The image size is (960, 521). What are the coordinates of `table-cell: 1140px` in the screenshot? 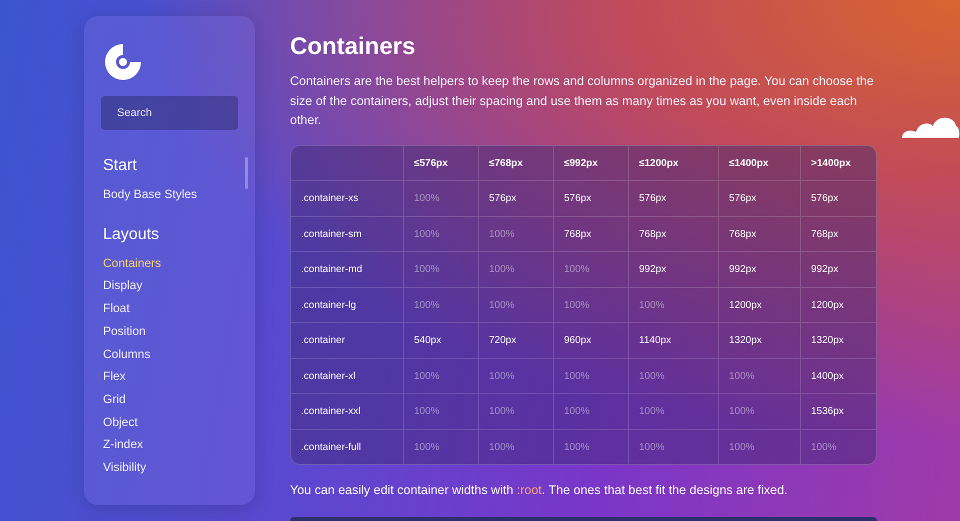 It's located at (655, 340).